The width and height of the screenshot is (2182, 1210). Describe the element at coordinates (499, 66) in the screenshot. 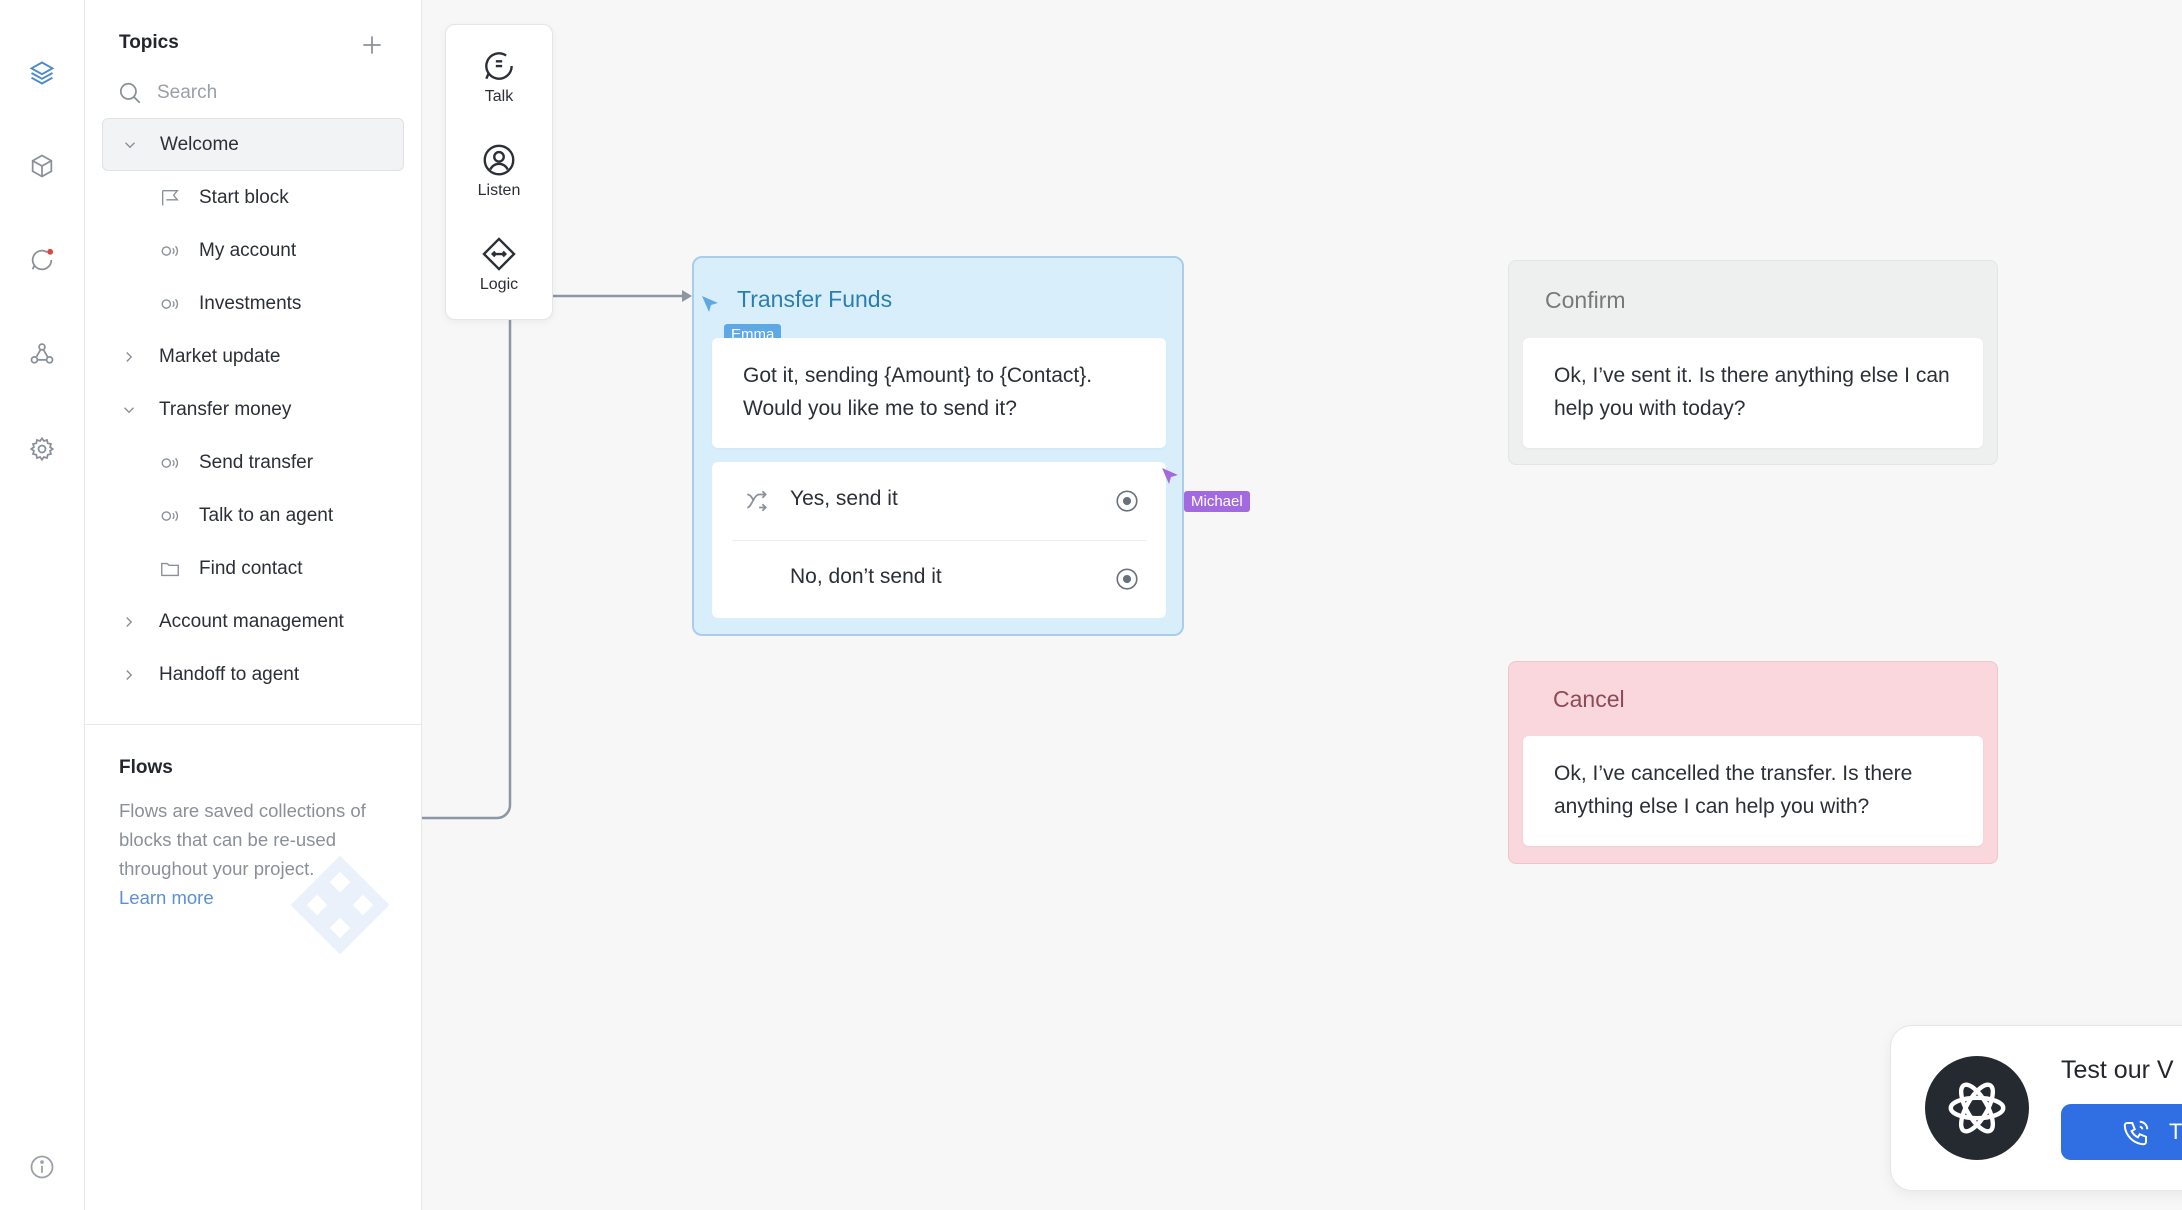

I see `talk-icon` at that location.